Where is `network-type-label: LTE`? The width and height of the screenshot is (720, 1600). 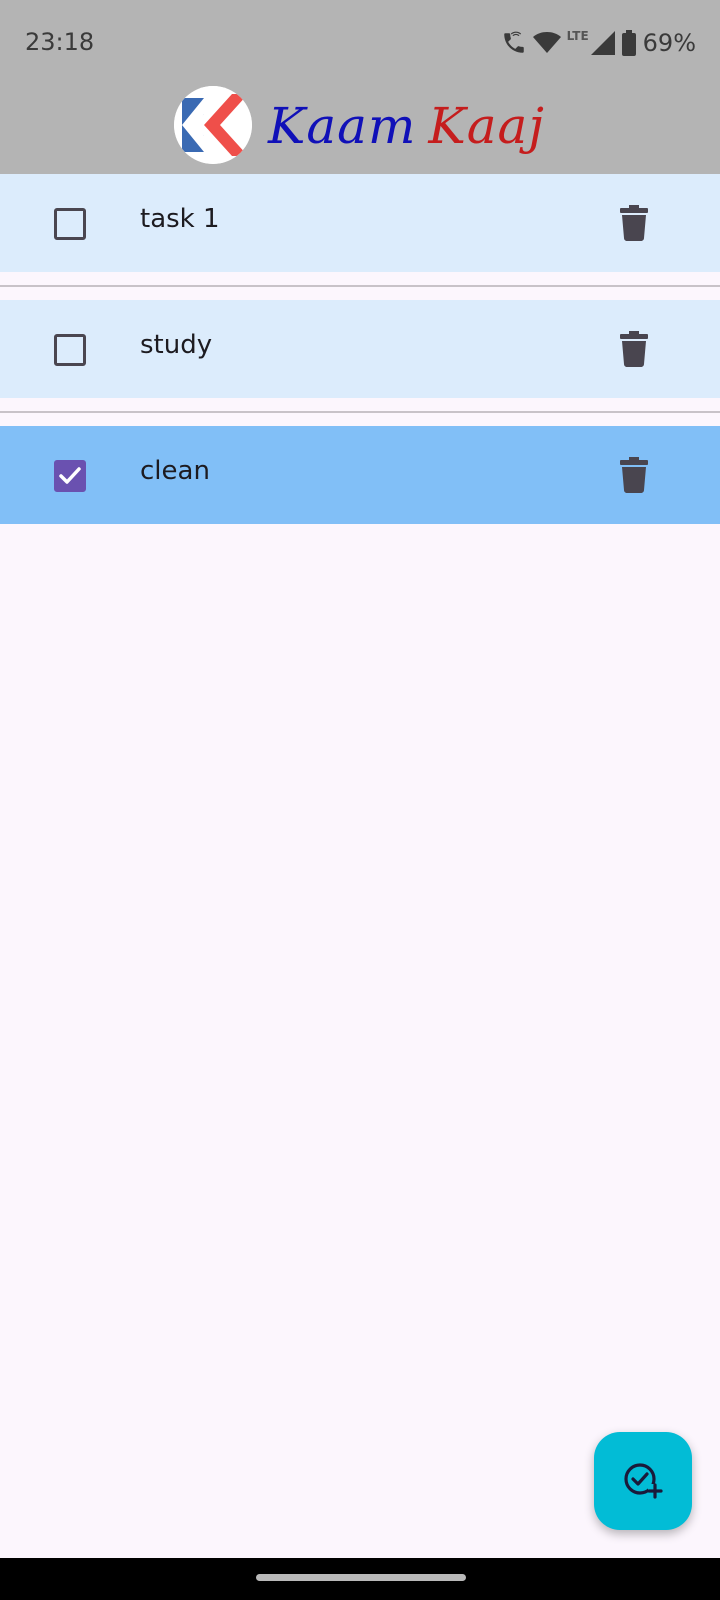
network-type-label: LTE is located at coordinates (577, 36).